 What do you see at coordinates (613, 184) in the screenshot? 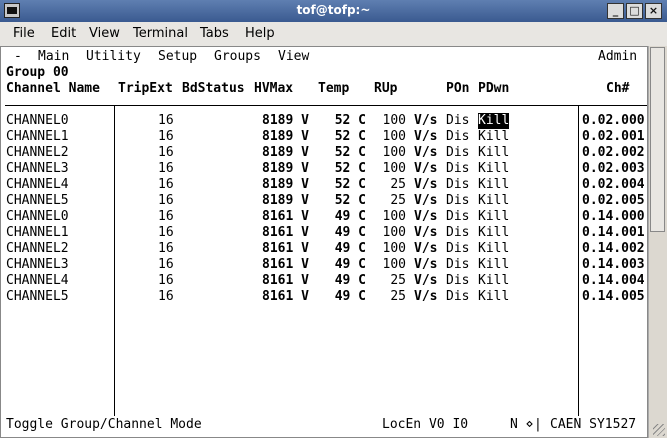
I see `cell-ch: 0.02.004` at bounding box center [613, 184].